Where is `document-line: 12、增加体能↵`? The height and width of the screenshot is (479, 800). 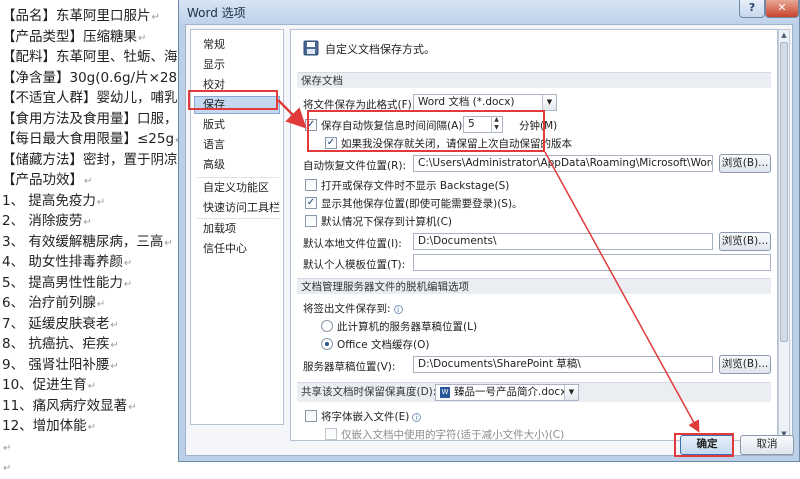
document-line: 12、增加体能↵ is located at coordinates (49, 427).